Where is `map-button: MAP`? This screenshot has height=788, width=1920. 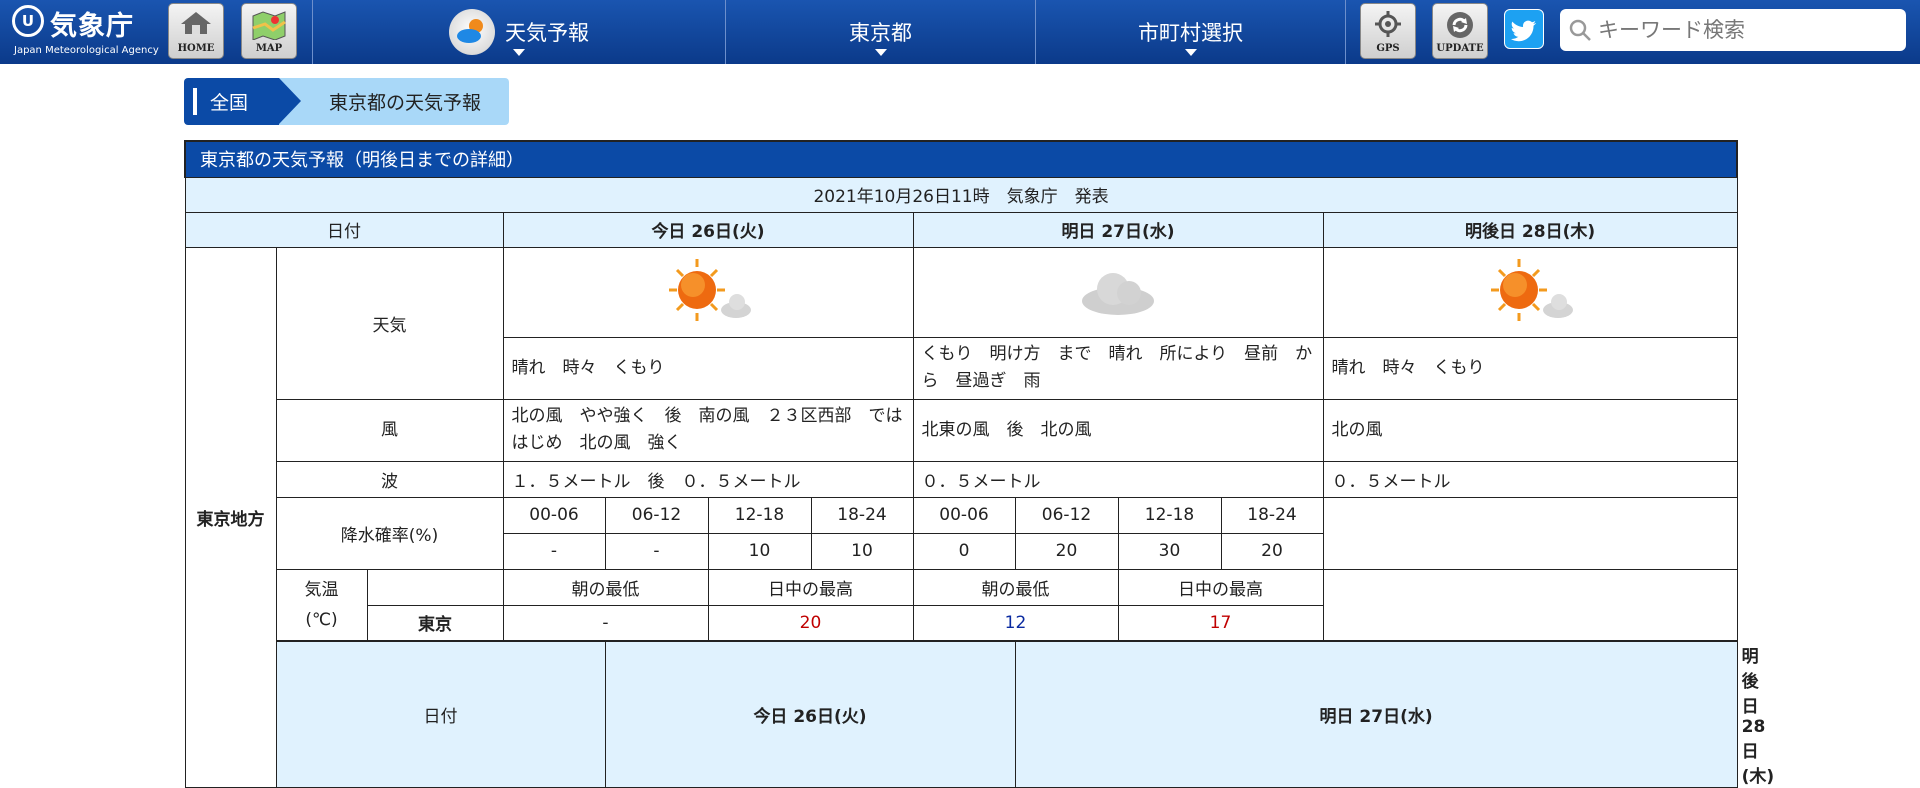
map-button: MAP is located at coordinates (269, 31).